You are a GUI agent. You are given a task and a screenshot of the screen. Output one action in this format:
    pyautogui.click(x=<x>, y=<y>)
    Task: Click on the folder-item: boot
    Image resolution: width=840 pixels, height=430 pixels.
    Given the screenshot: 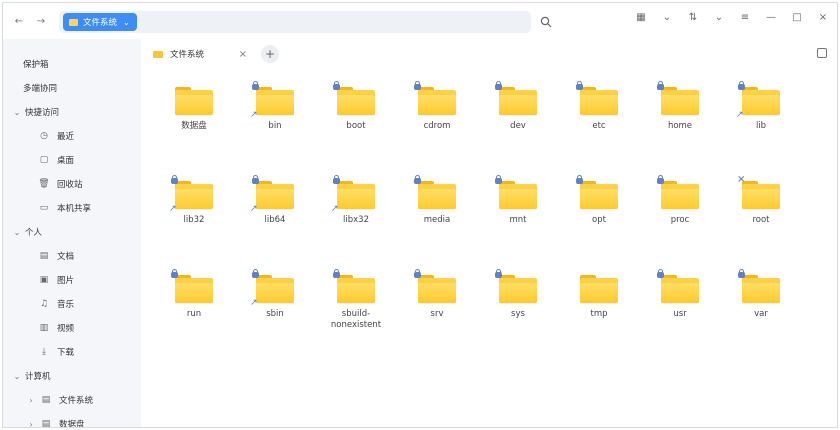 What is the action you would take?
    pyautogui.click(x=356, y=119)
    